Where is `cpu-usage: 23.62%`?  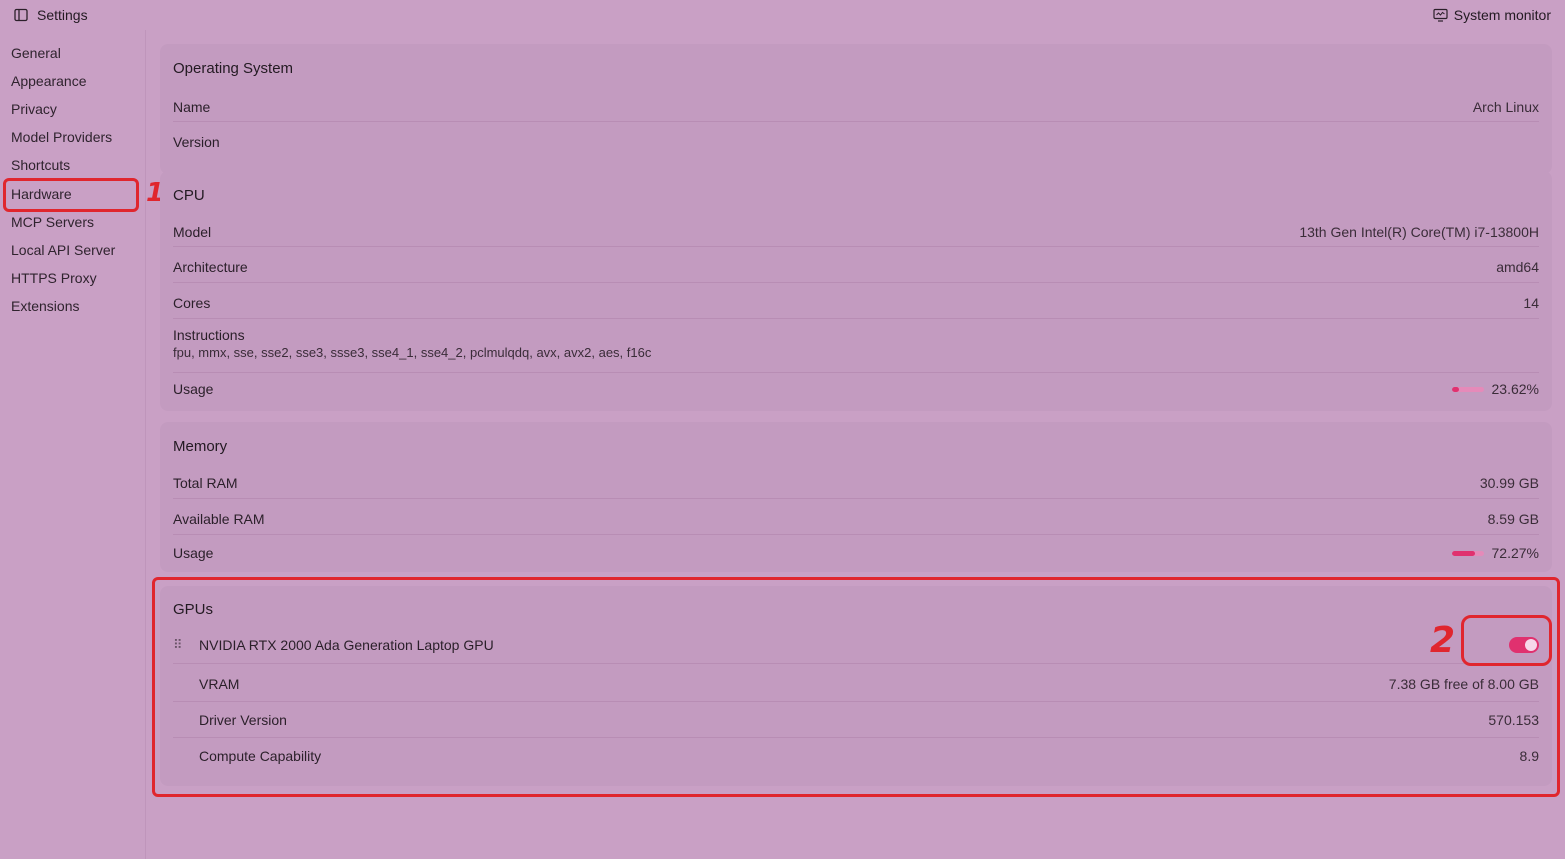 cpu-usage: 23.62% is located at coordinates (1495, 389).